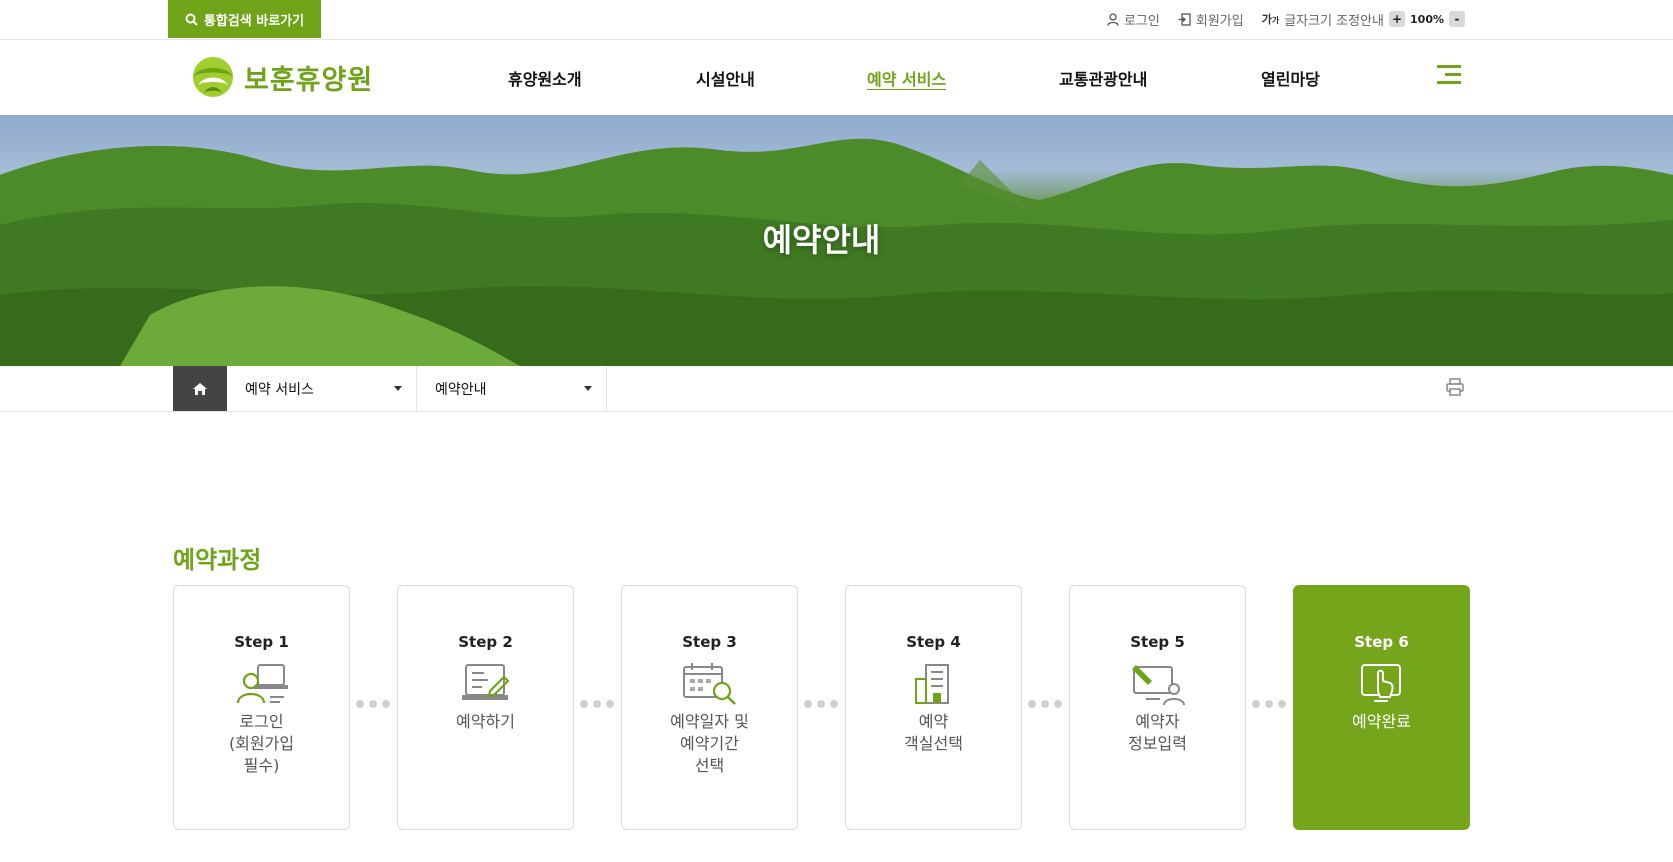  I want to click on main-navigation: 휴양원소개 시설안내 예약 서비스 교통관광안내 열린마당, so click(836, 77).